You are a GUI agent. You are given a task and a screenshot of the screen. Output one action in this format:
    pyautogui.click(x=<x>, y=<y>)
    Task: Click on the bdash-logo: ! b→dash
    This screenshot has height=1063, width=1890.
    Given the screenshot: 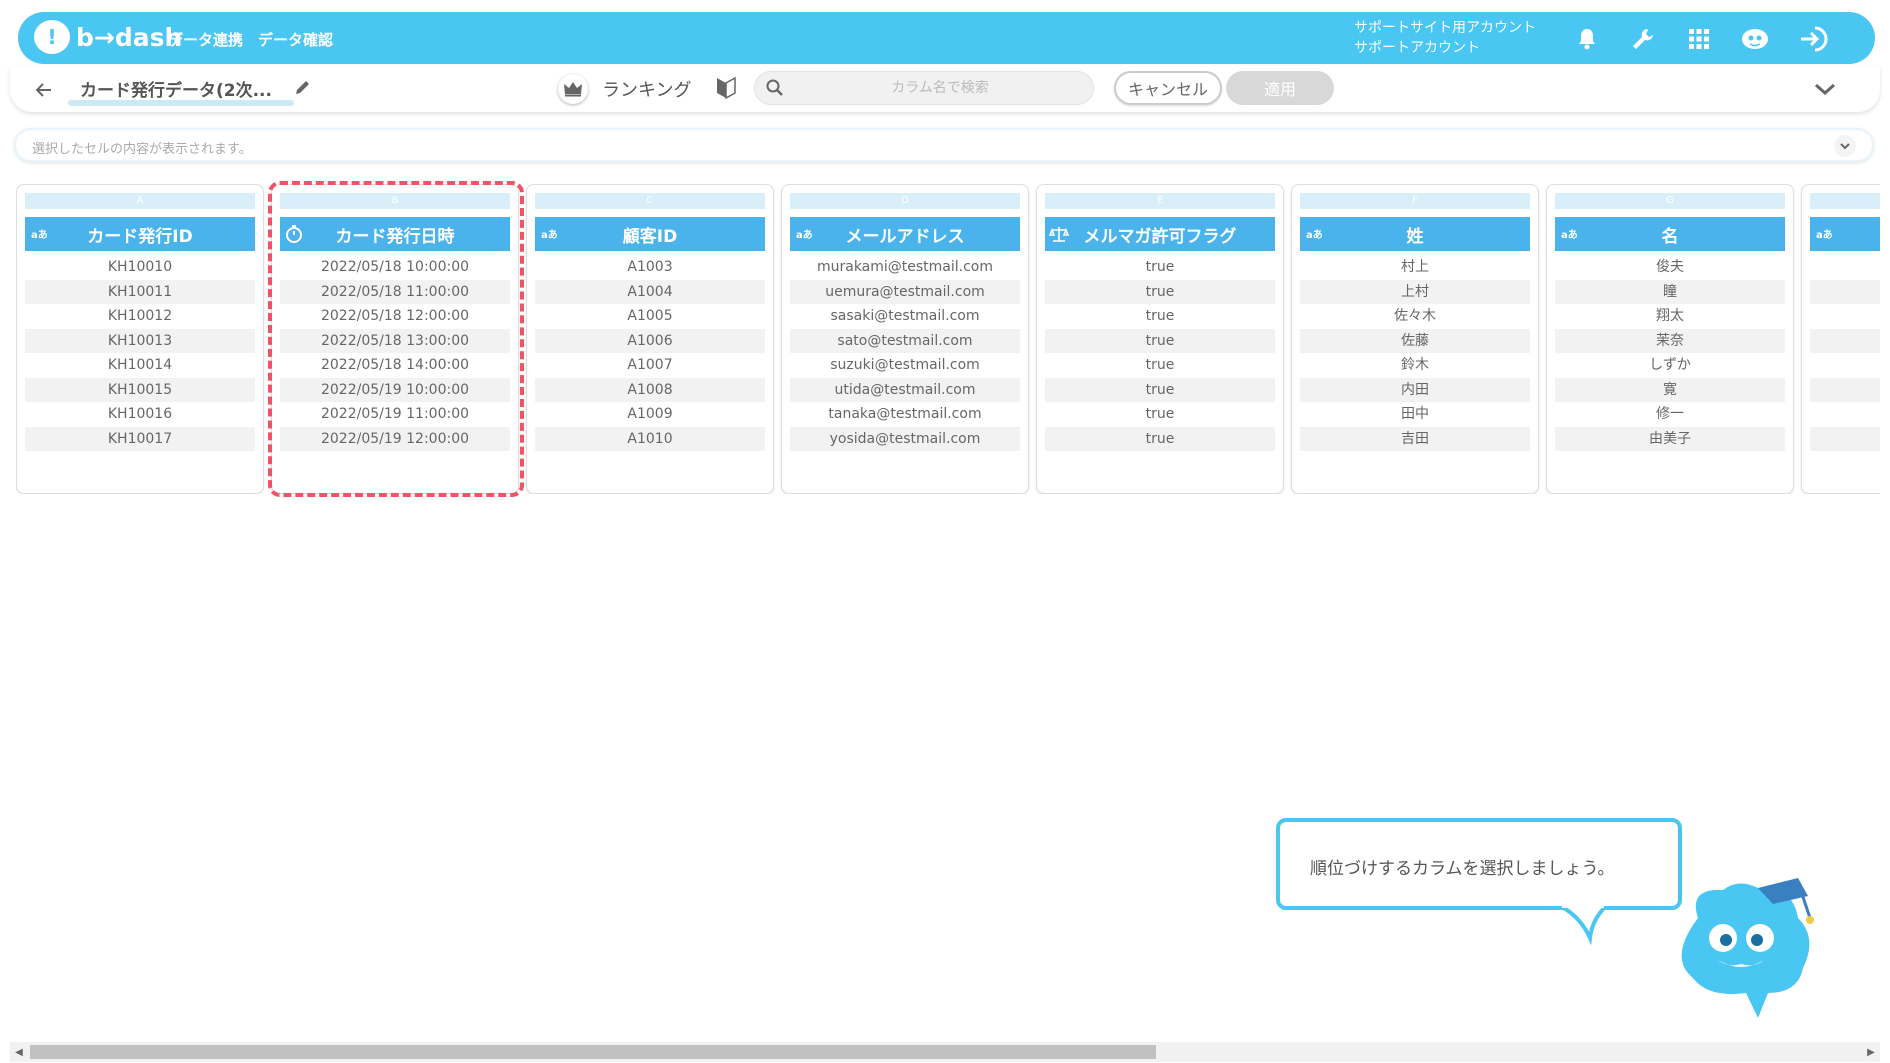 What is the action you would take?
    pyautogui.click(x=108, y=37)
    